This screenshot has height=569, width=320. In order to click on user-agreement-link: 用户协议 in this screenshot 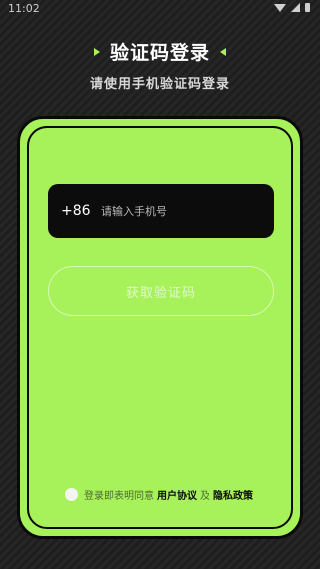, I will do `click(177, 494)`.